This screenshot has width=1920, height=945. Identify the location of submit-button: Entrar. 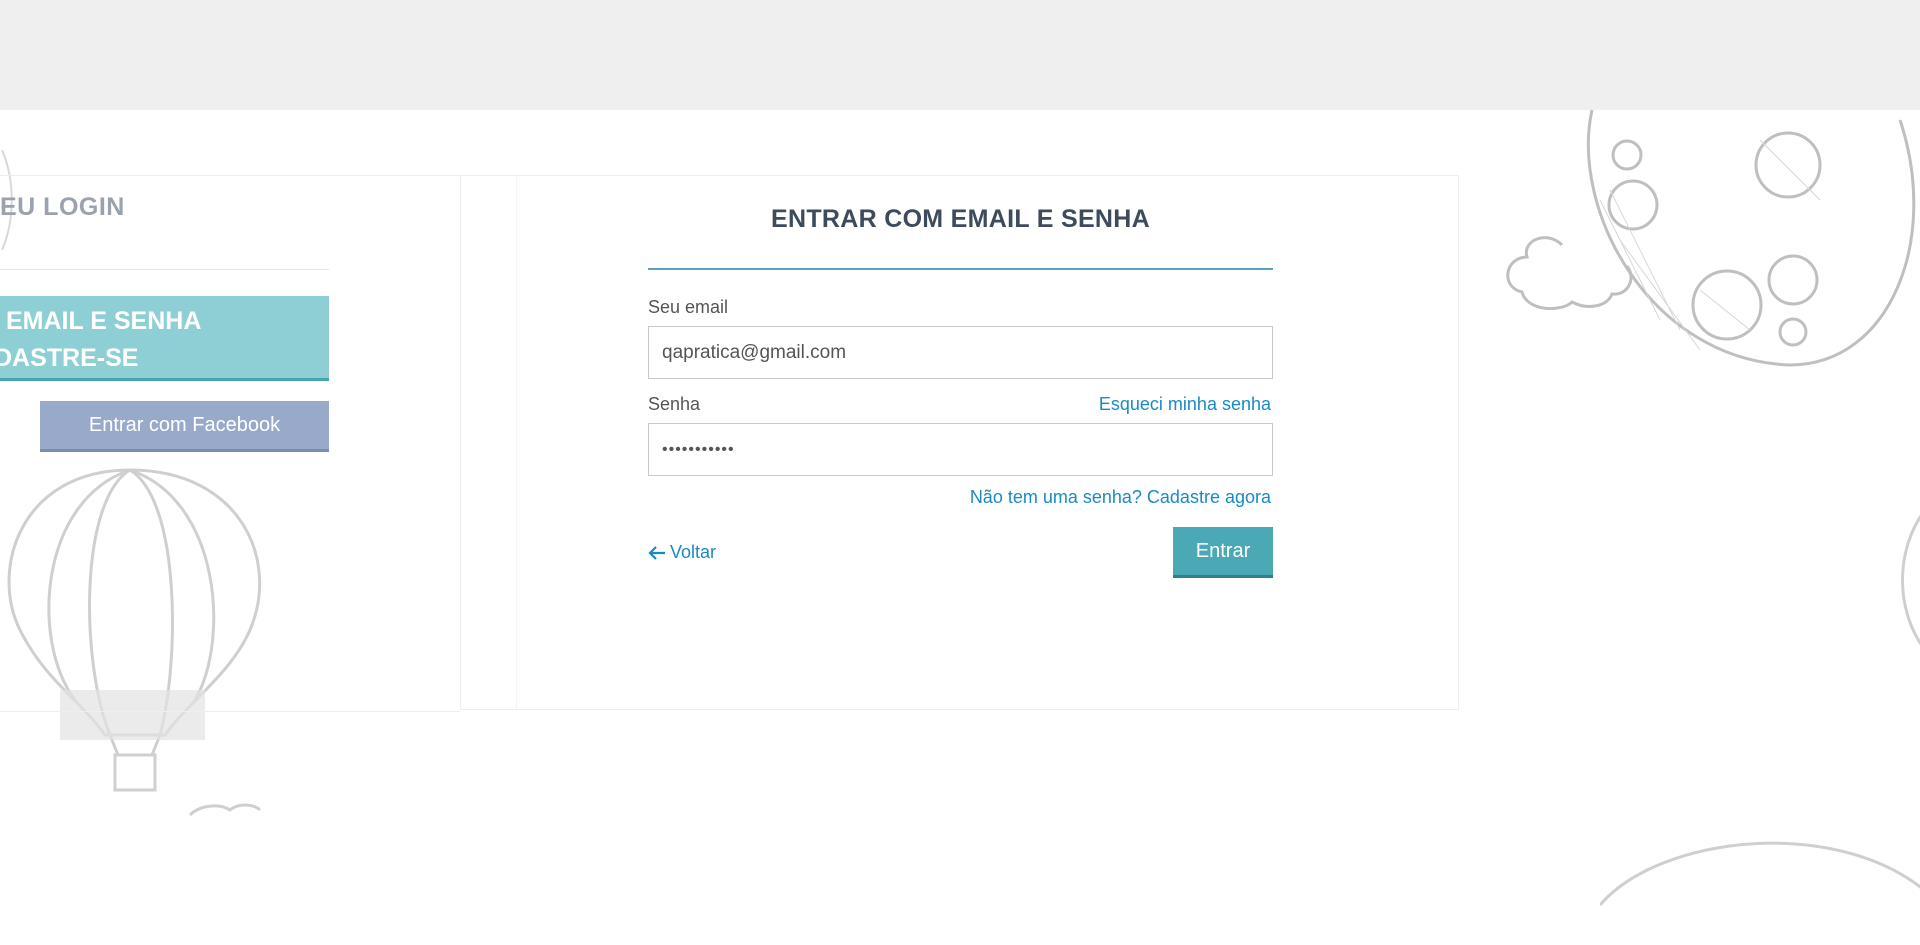
(1223, 552).